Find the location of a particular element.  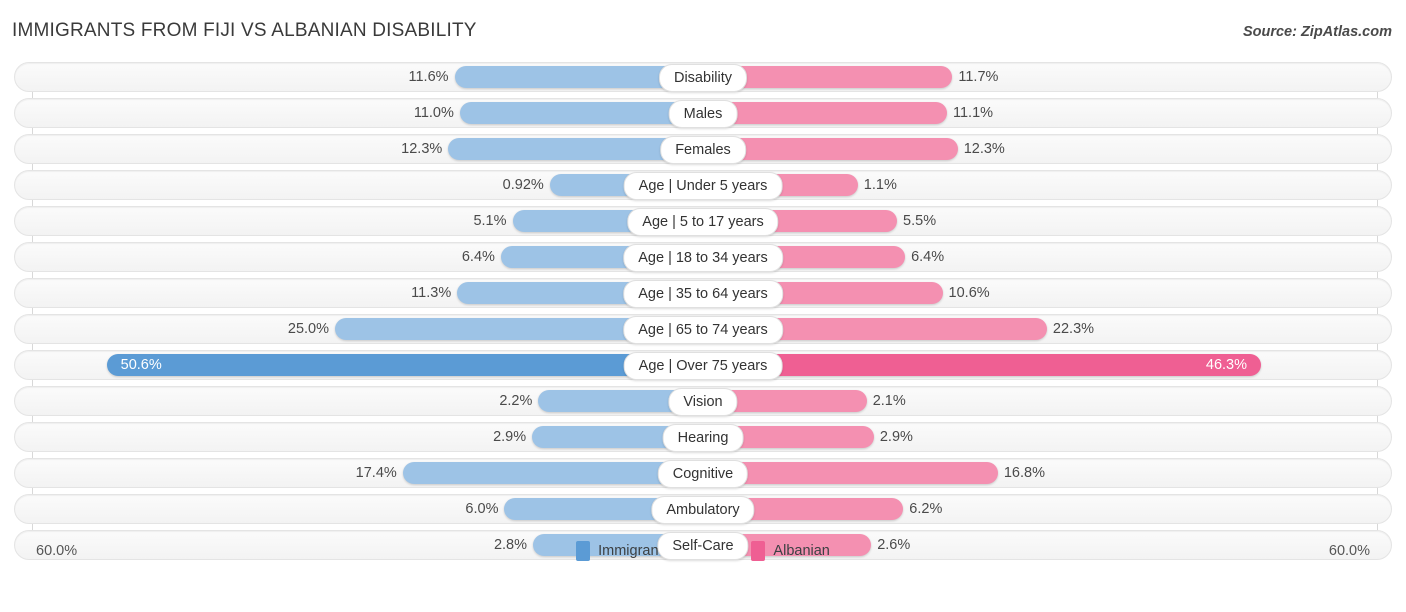

value-label-albanian: 6.2% is located at coordinates (926, 509).